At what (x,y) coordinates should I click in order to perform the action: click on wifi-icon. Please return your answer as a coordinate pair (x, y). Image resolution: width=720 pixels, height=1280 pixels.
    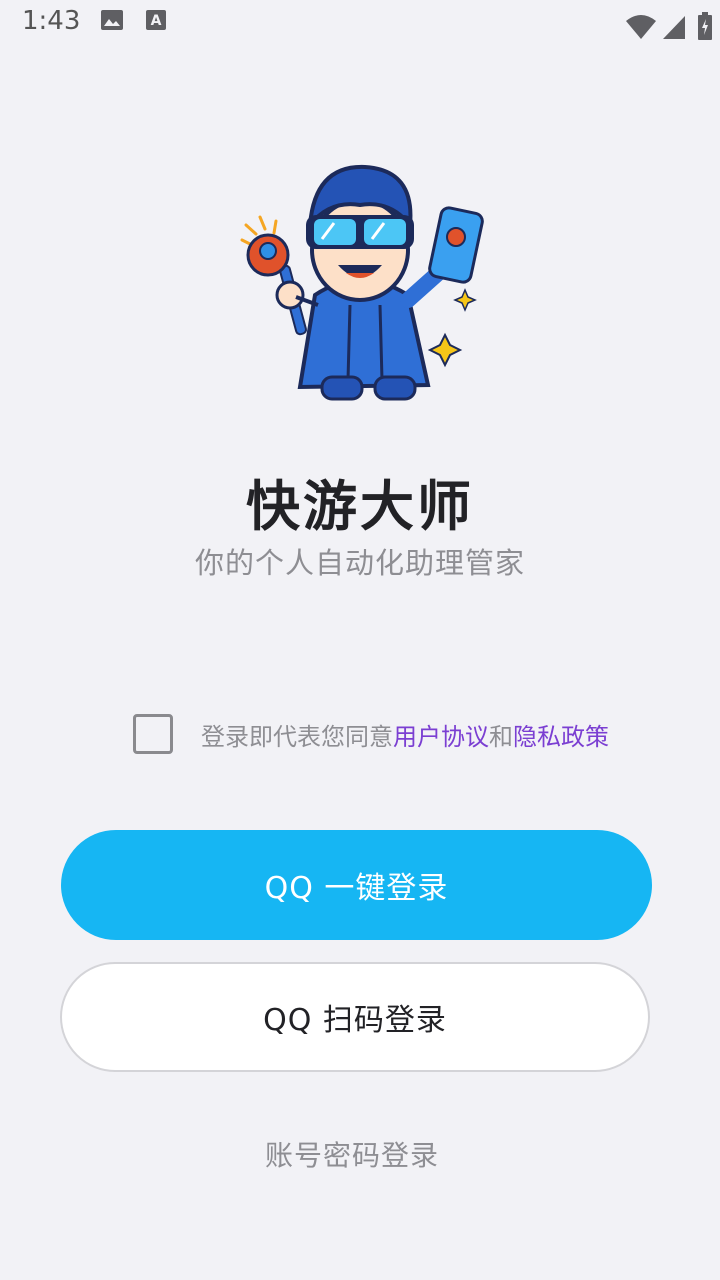
    Looking at the image, I should click on (641, 30).